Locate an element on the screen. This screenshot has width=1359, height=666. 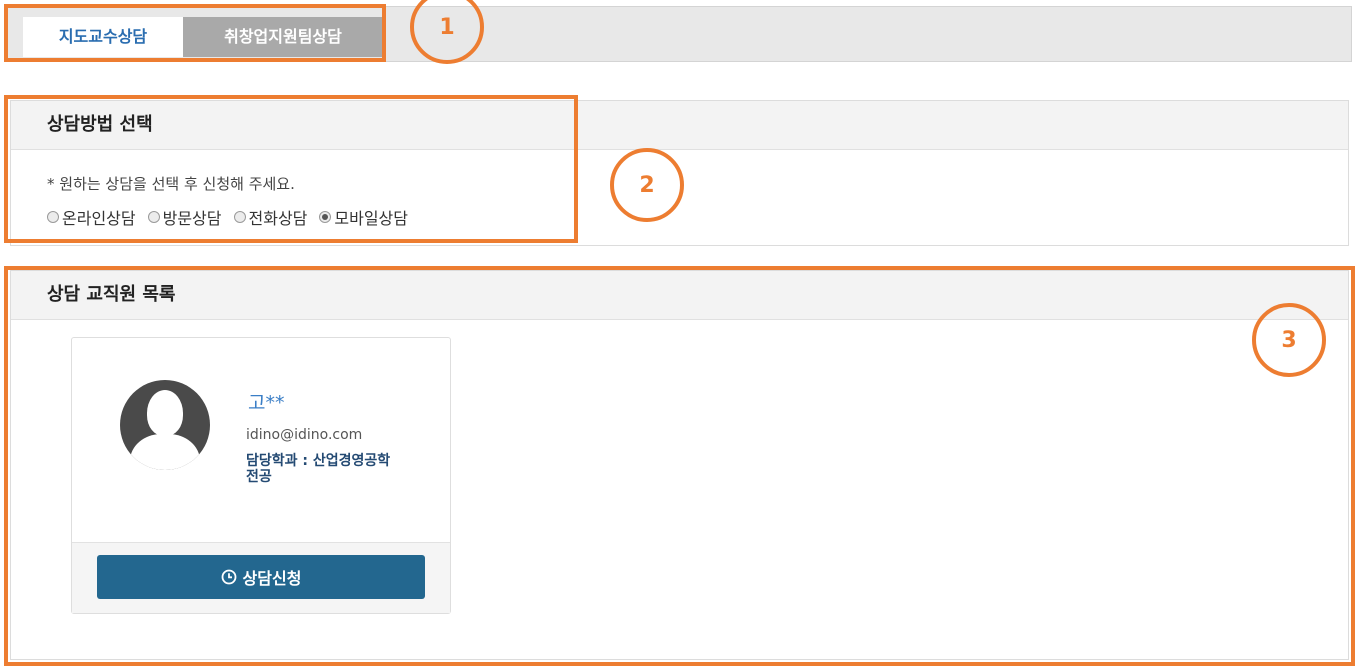
annotation-marker-3: 3 is located at coordinates (1289, 340).